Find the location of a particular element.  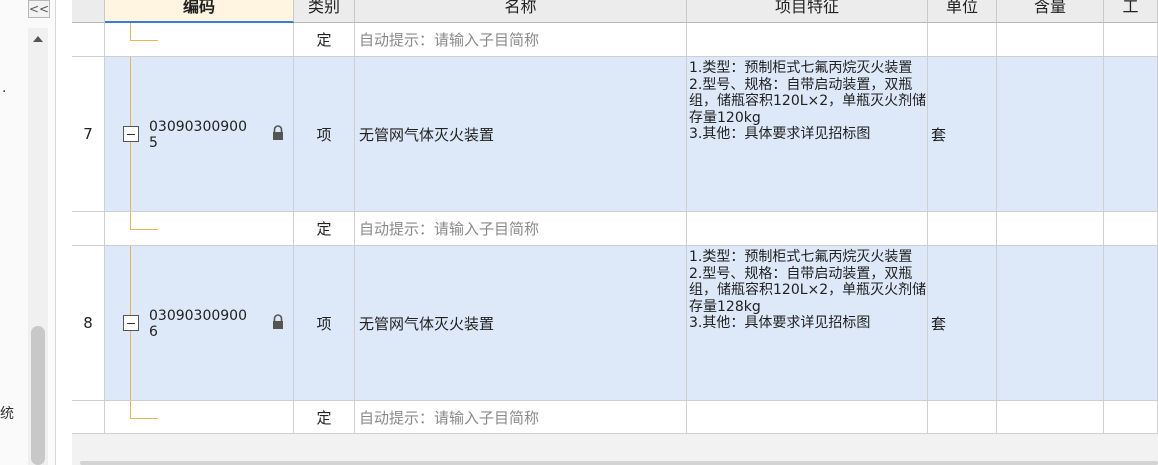

item-code: 03090300900 6 is located at coordinates (198, 324).